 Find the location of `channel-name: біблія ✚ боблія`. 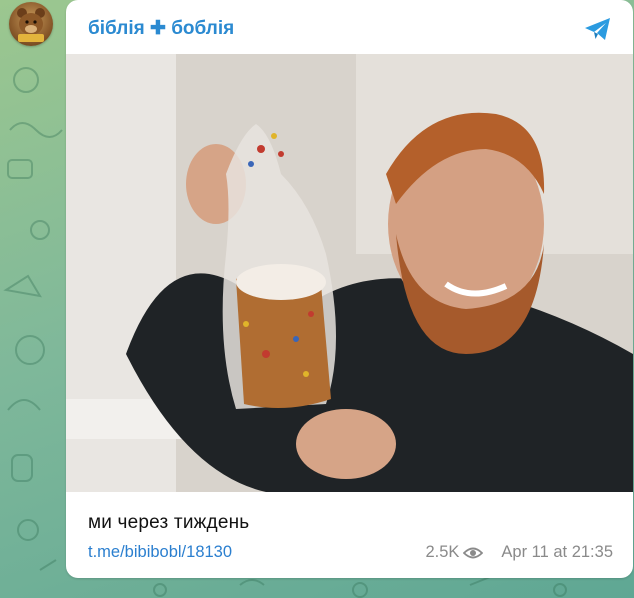

channel-name: біблія ✚ боблія is located at coordinates (161, 28).